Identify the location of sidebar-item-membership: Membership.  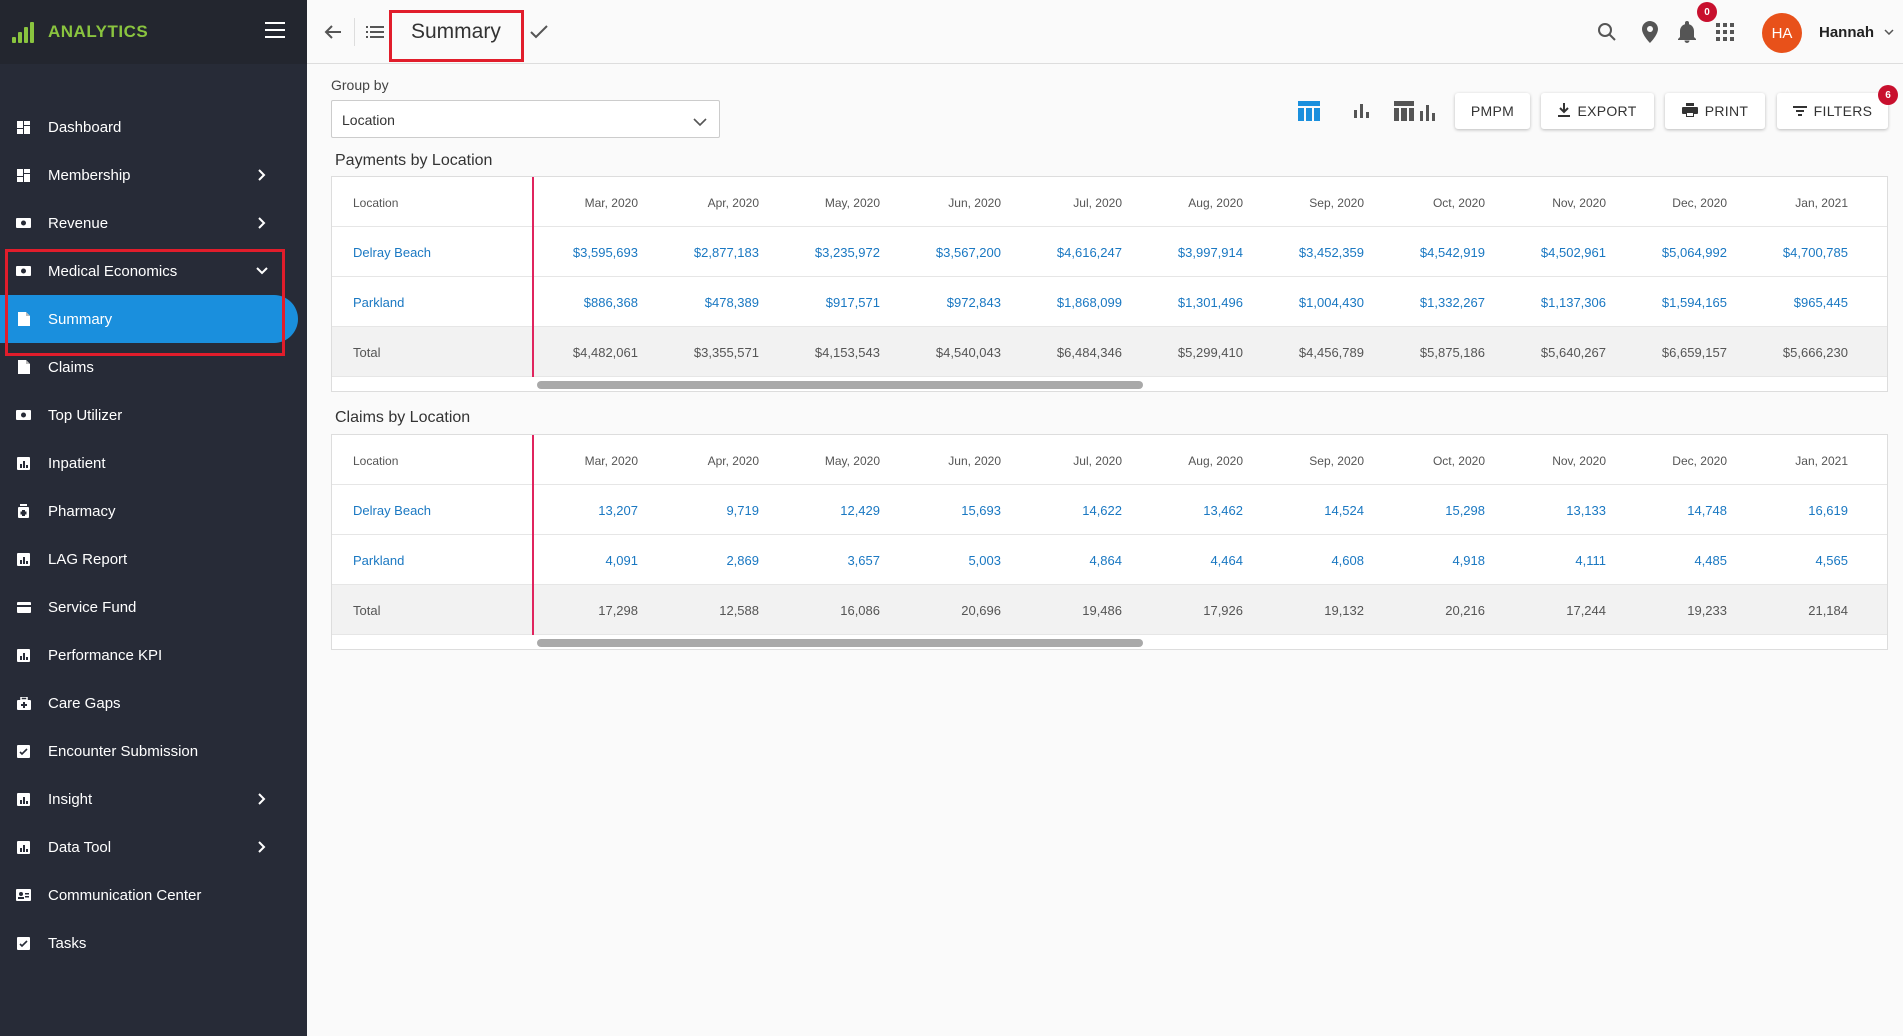
(153, 175).